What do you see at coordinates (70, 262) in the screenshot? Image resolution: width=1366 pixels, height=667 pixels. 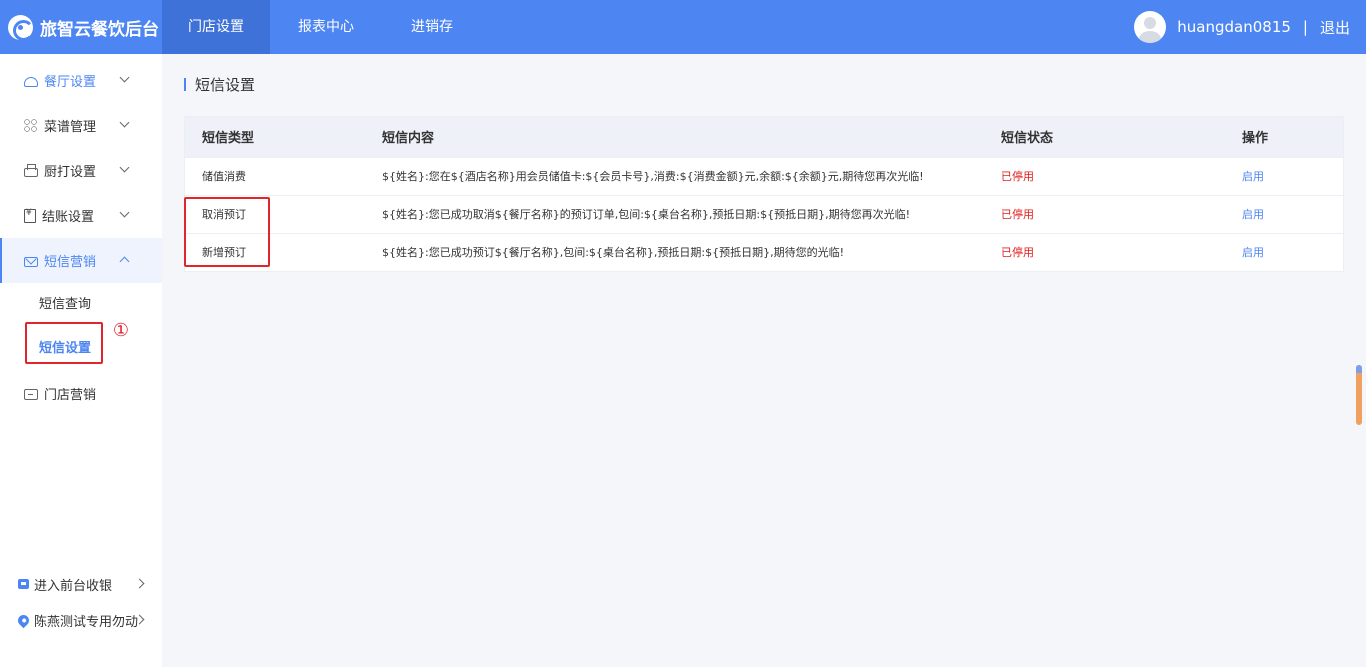 I see `sidebar-item-label: 短信营销` at bounding box center [70, 262].